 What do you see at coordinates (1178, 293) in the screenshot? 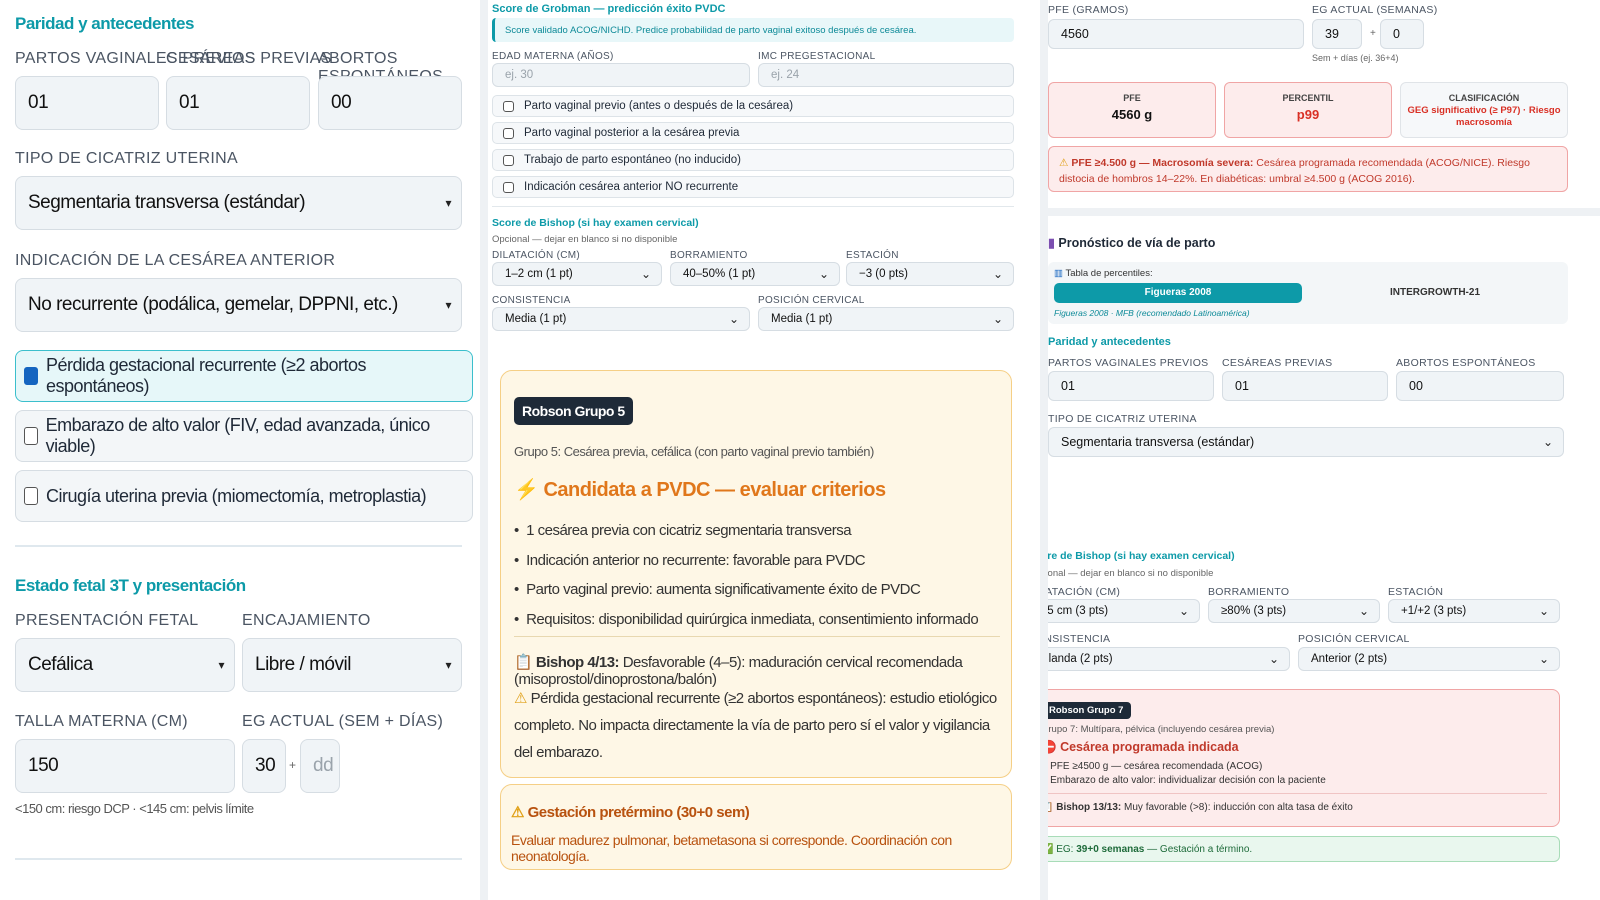
I see `tab-figueras: Figueras 2008` at bounding box center [1178, 293].